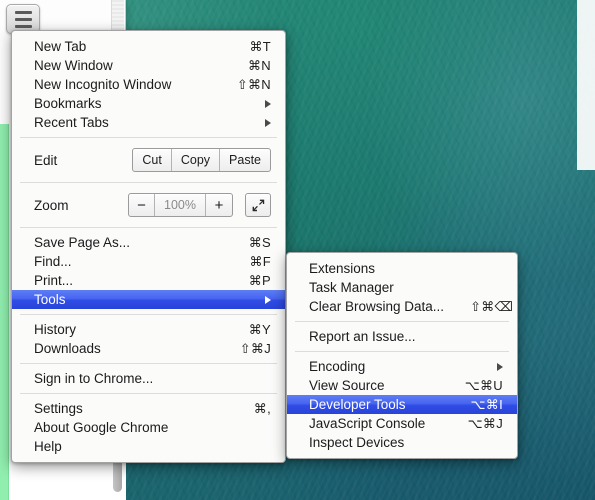 The image size is (595, 500). I want to click on fullscreen-button, so click(258, 205).